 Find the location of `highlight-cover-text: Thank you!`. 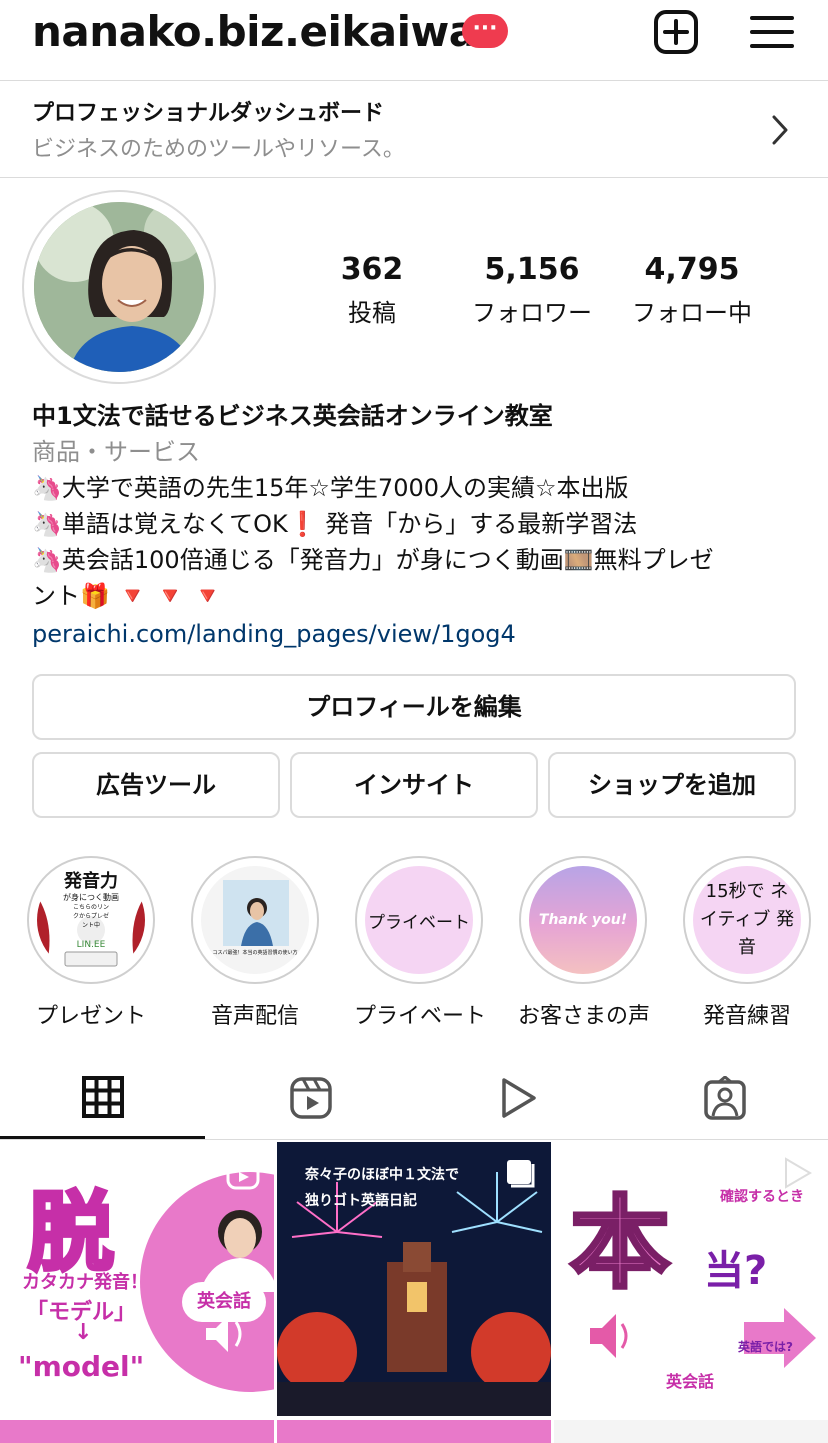

highlight-cover-text: Thank you! is located at coordinates (583, 920).